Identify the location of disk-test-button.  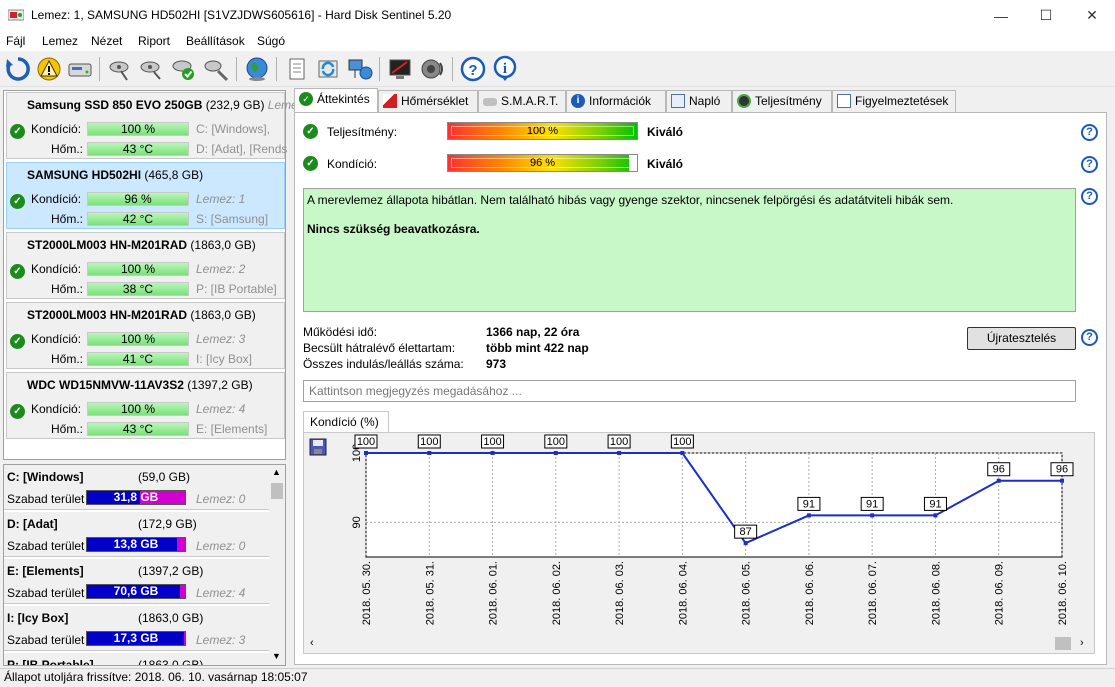
(152, 69).